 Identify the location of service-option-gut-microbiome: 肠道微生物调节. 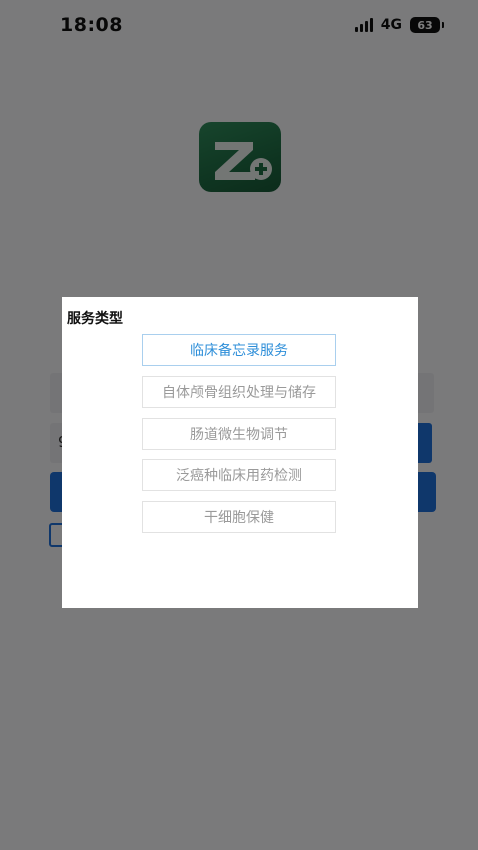
(239, 434).